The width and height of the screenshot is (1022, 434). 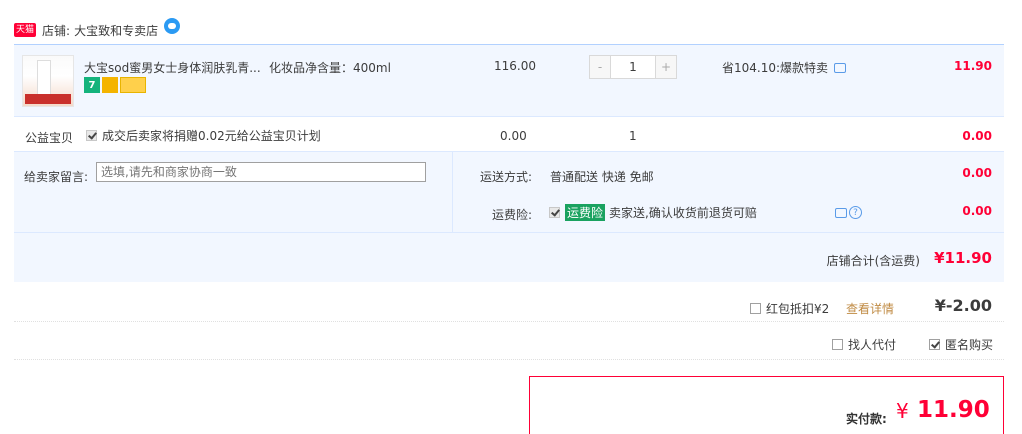 What do you see at coordinates (798, 309) in the screenshot?
I see `redpack-label: 红包抵扣¥2` at bounding box center [798, 309].